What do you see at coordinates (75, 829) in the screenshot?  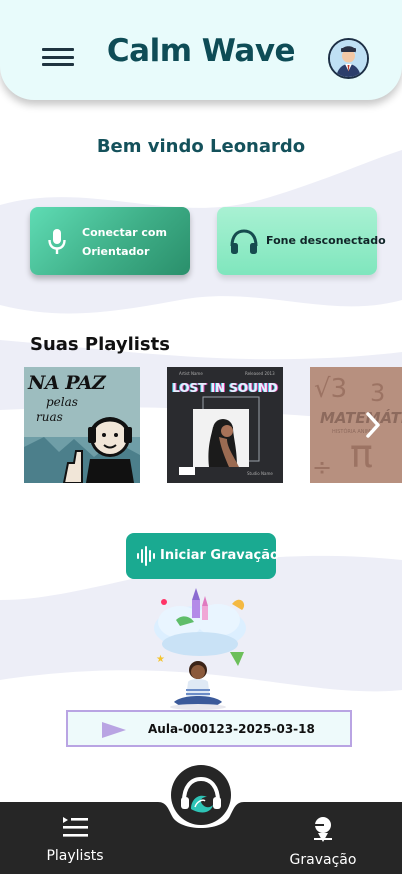 I see `playlist-icon` at bounding box center [75, 829].